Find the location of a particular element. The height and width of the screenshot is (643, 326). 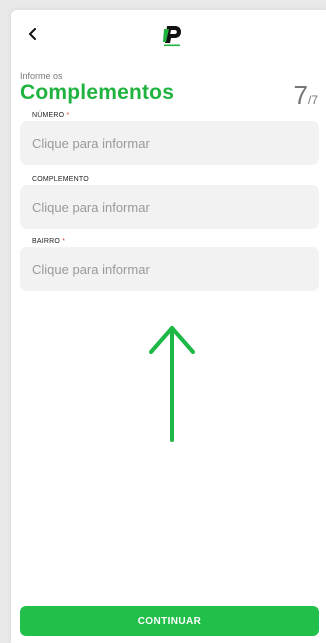

arrow-up-icon is located at coordinates (172, 384).